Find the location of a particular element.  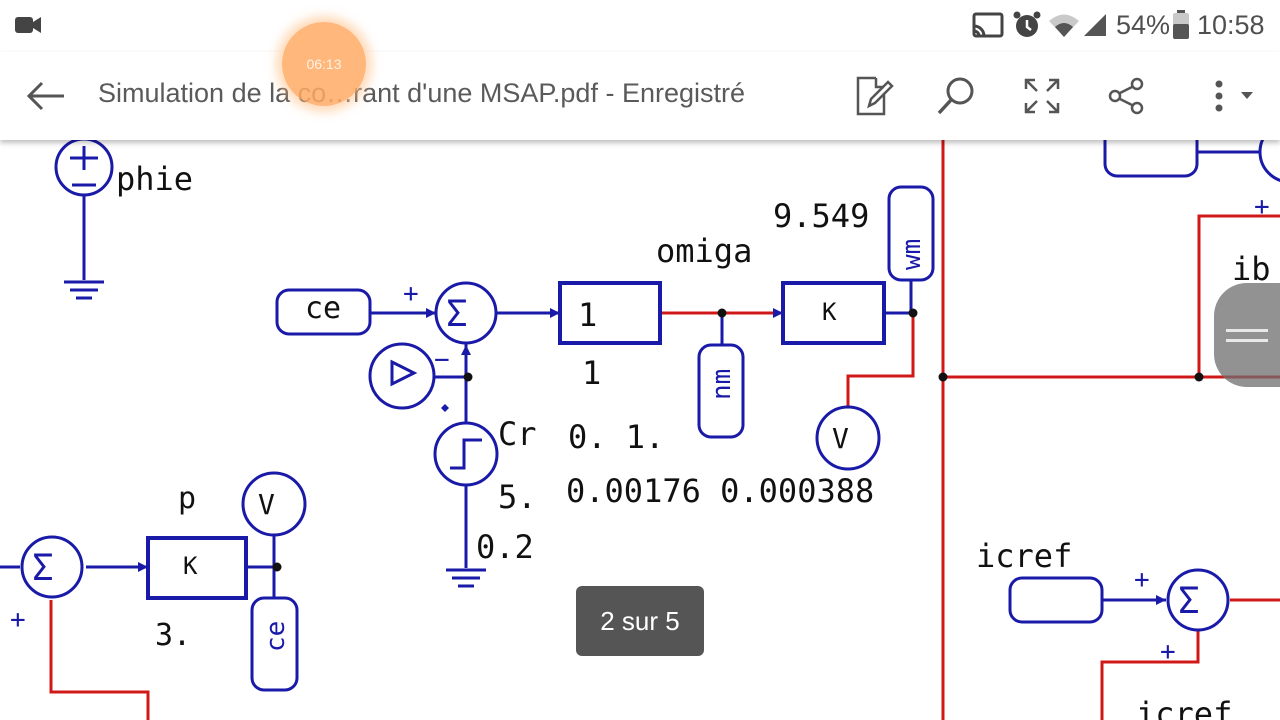

search-button is located at coordinates (956, 96).